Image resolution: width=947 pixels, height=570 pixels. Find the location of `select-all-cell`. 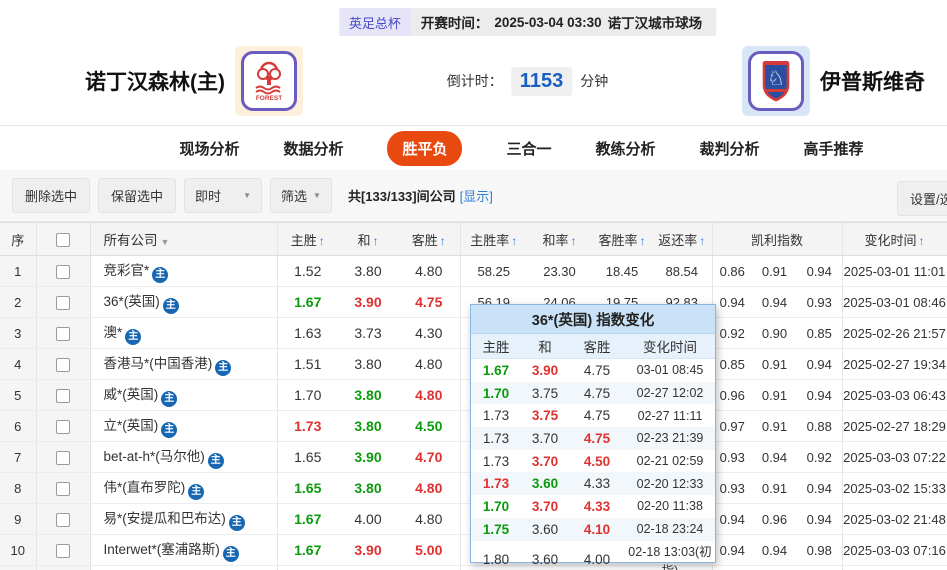

select-all-cell is located at coordinates (63, 239).